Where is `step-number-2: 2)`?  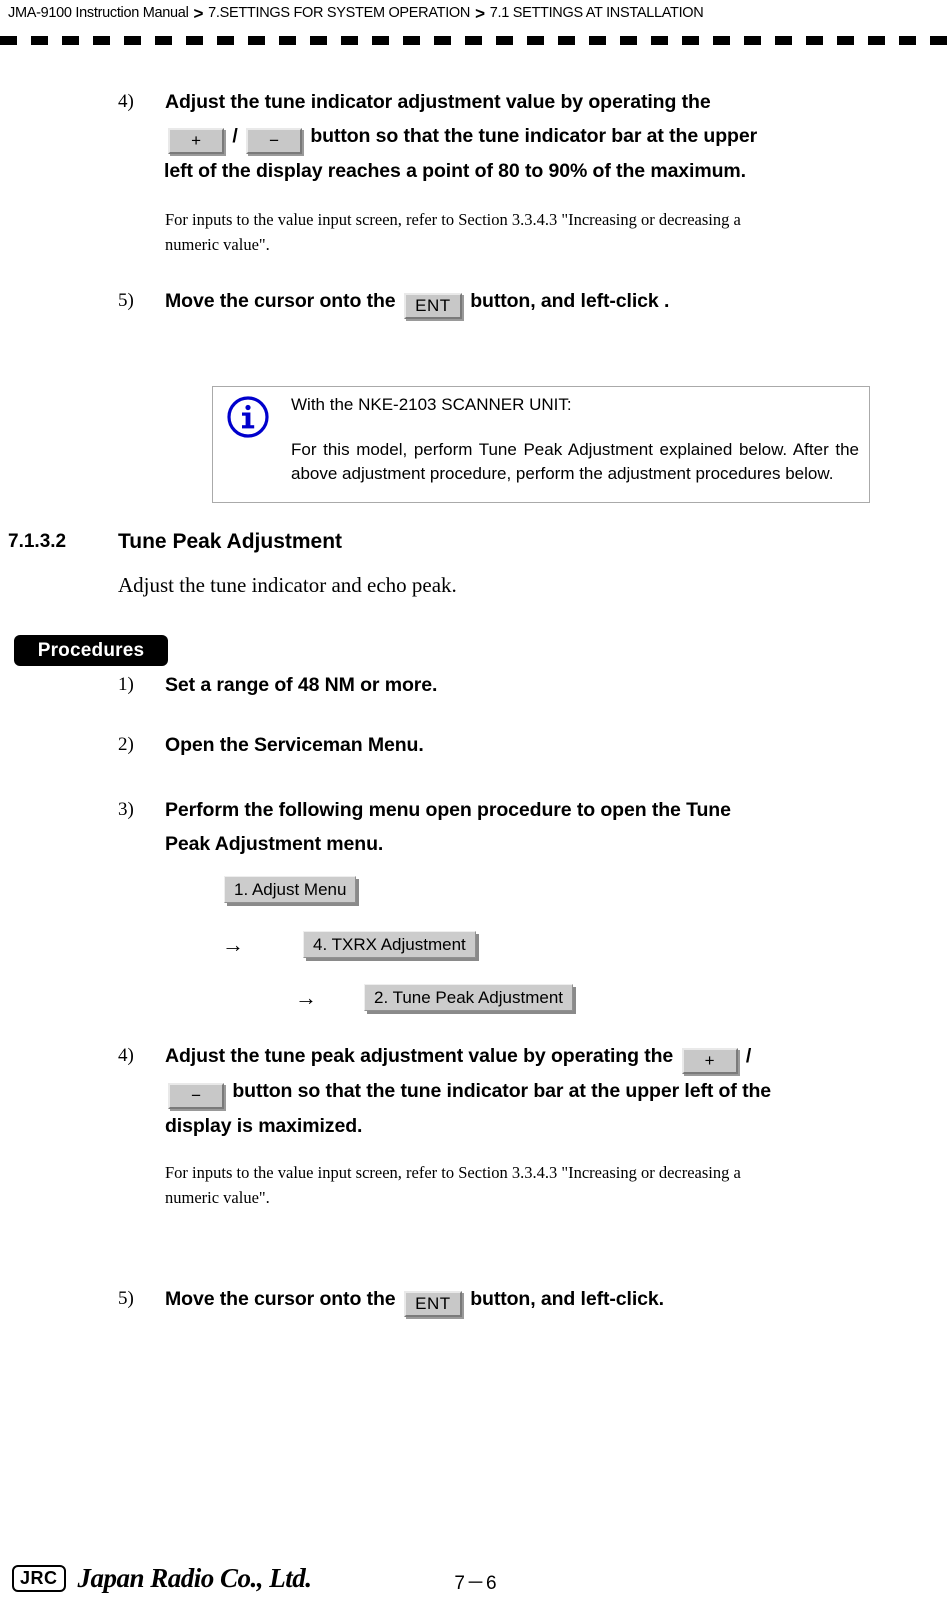
step-number-2: 2) is located at coordinates (126, 744).